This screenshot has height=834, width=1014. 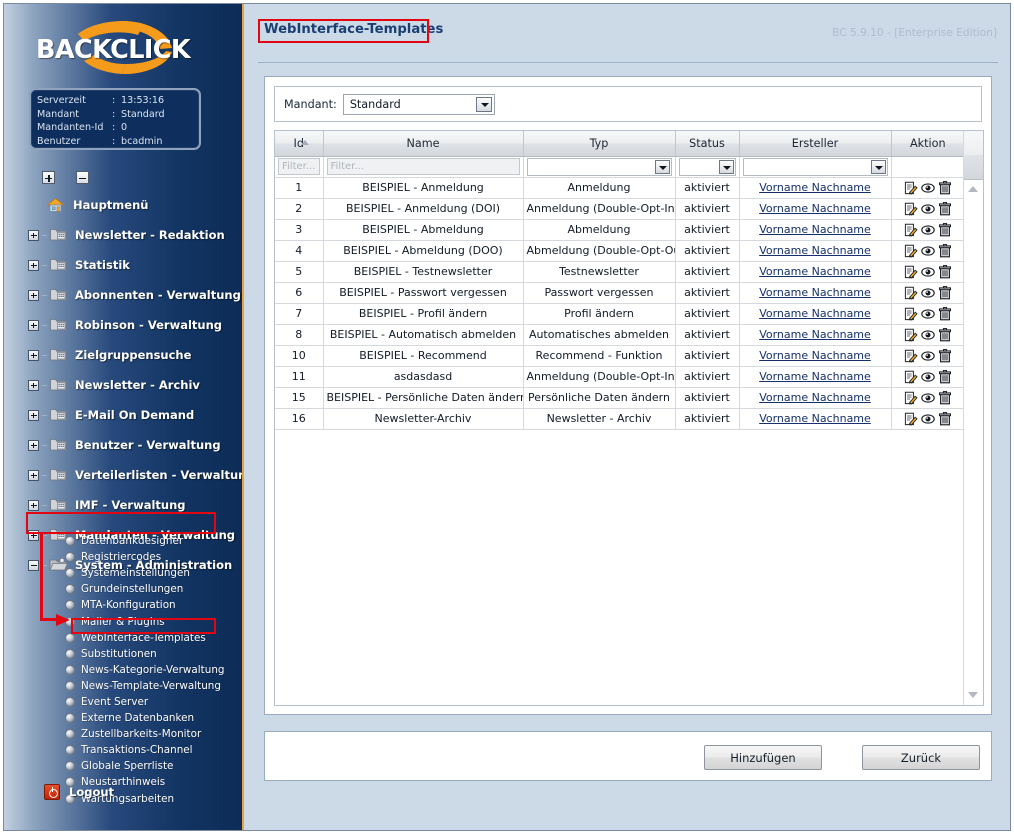 What do you see at coordinates (123, 718) in the screenshot?
I see `sidebar-subitem-externe-datenbanken: Externe Datenbanken` at bounding box center [123, 718].